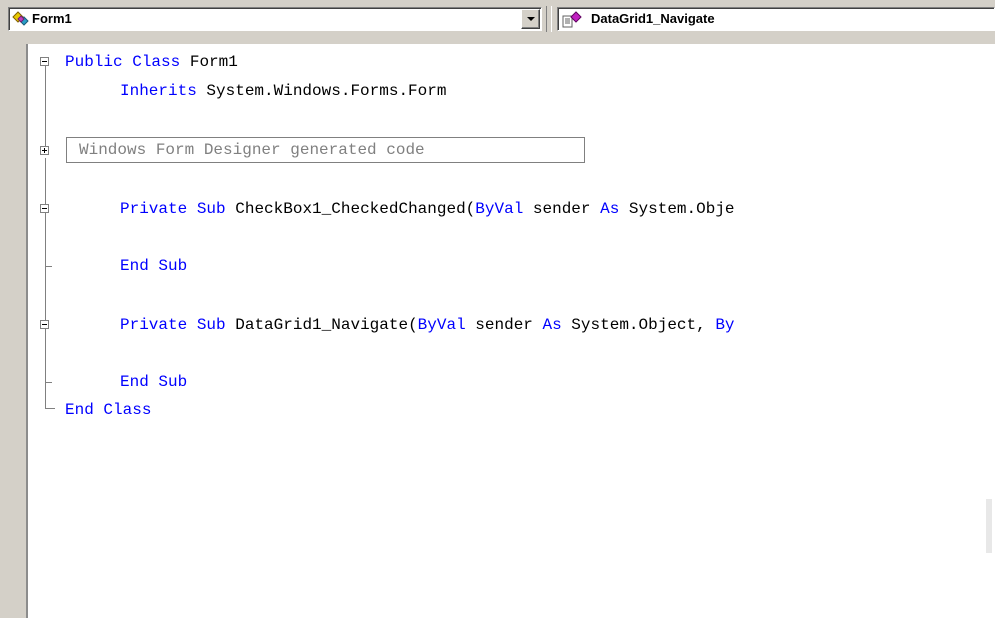 This screenshot has height=618, width=995. What do you see at coordinates (321, 91) in the screenshot?
I see `identifier: System.Windows.Forms.Form` at bounding box center [321, 91].